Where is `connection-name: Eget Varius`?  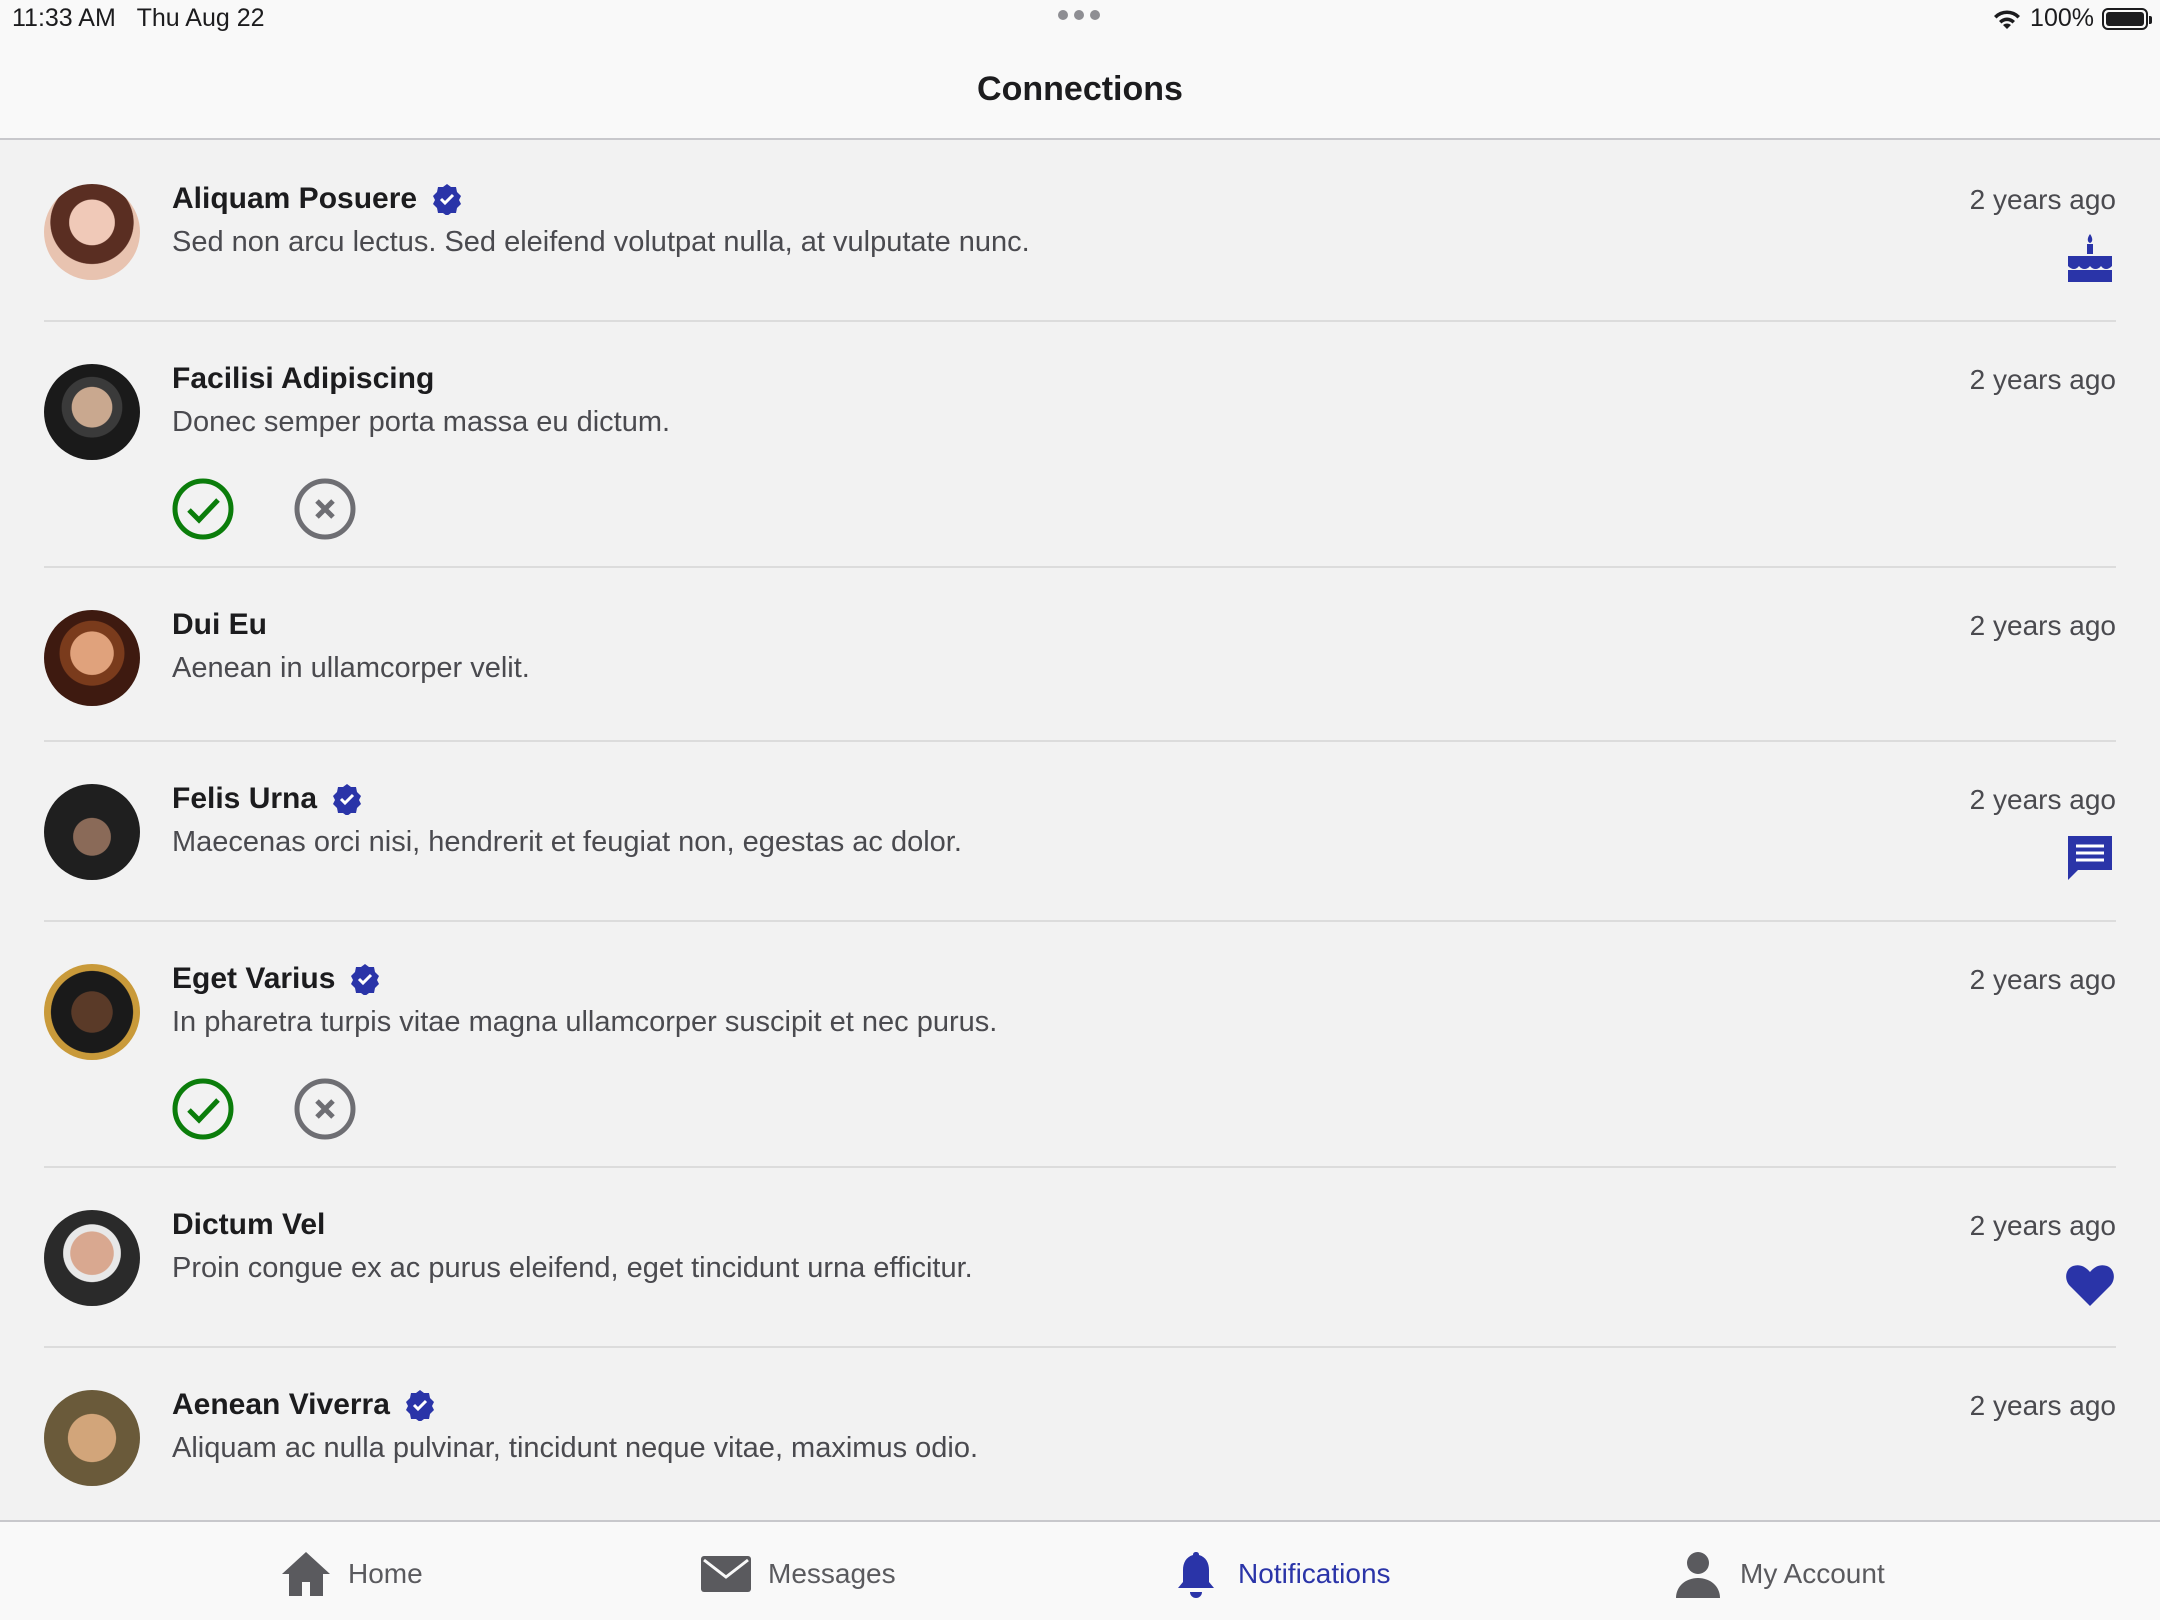
connection-name: Eget Varius is located at coordinates (253, 979).